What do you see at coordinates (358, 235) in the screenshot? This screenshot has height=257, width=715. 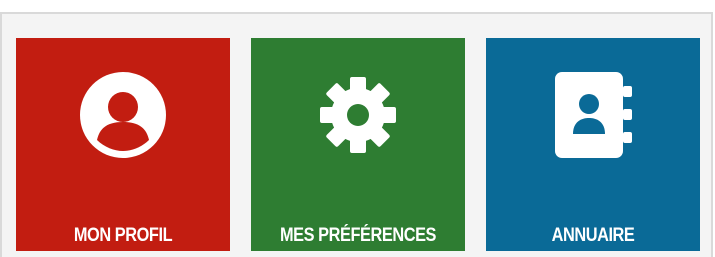 I see `tile-label: MES PRÉFÉRENCES` at bounding box center [358, 235].